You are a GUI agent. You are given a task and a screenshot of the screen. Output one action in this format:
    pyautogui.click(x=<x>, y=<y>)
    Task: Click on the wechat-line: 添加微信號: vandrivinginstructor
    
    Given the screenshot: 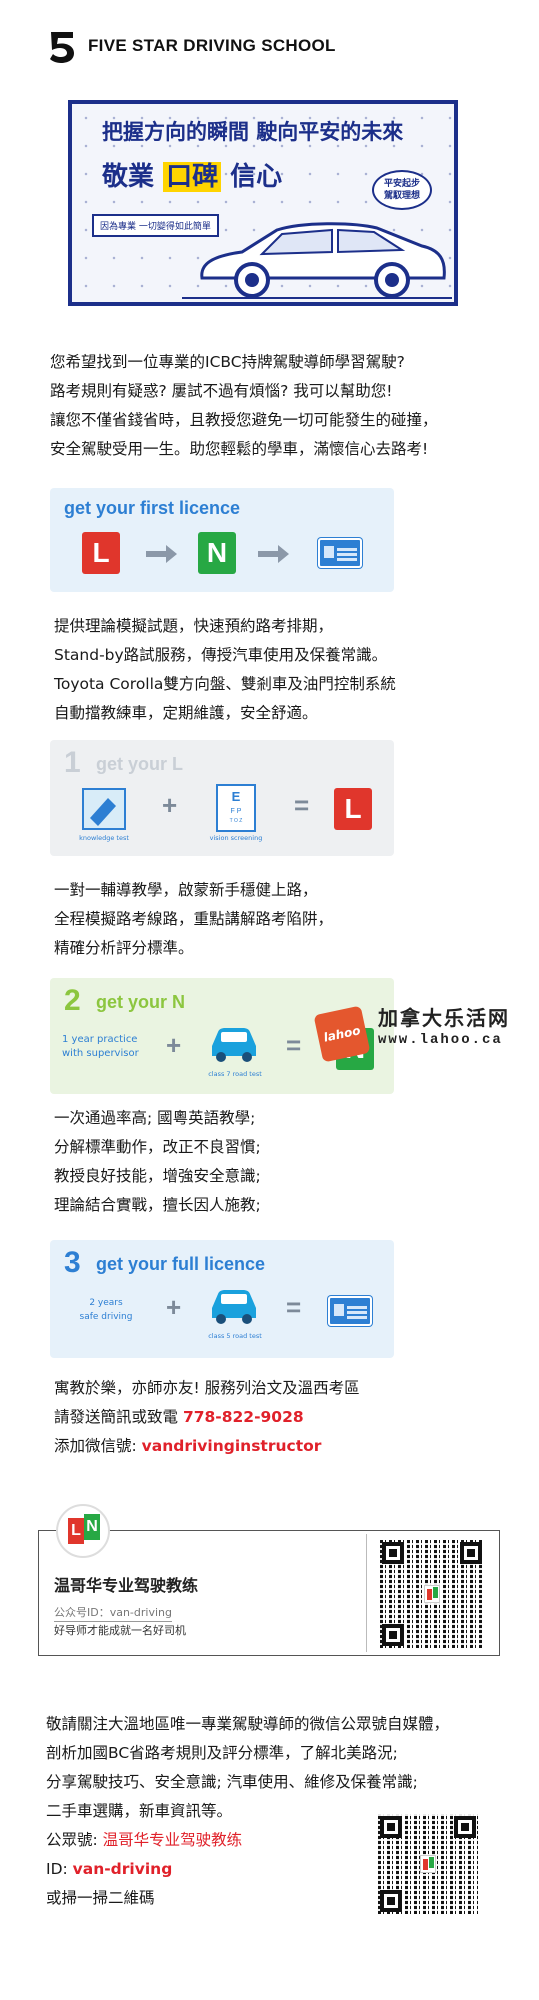 What is the action you would take?
    pyautogui.click(x=207, y=1446)
    